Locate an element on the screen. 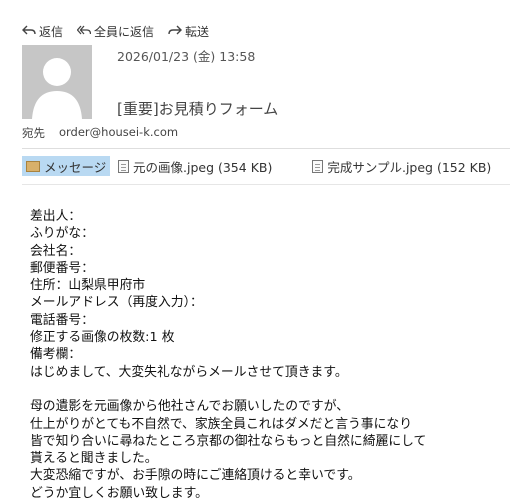 This screenshot has height=502, width=510. body-line: 差出人： is located at coordinates (56, 216).